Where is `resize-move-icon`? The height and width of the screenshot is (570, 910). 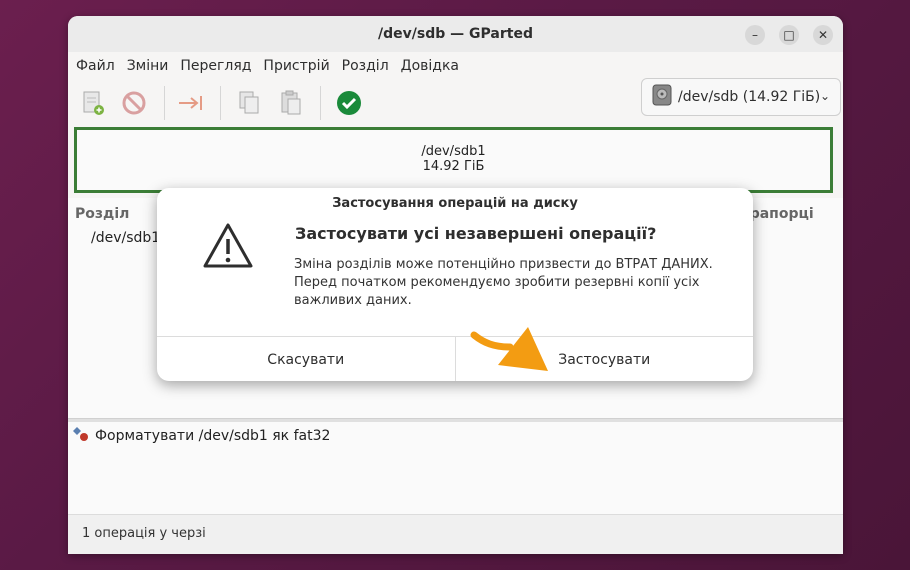 resize-move-icon is located at coordinates (191, 103).